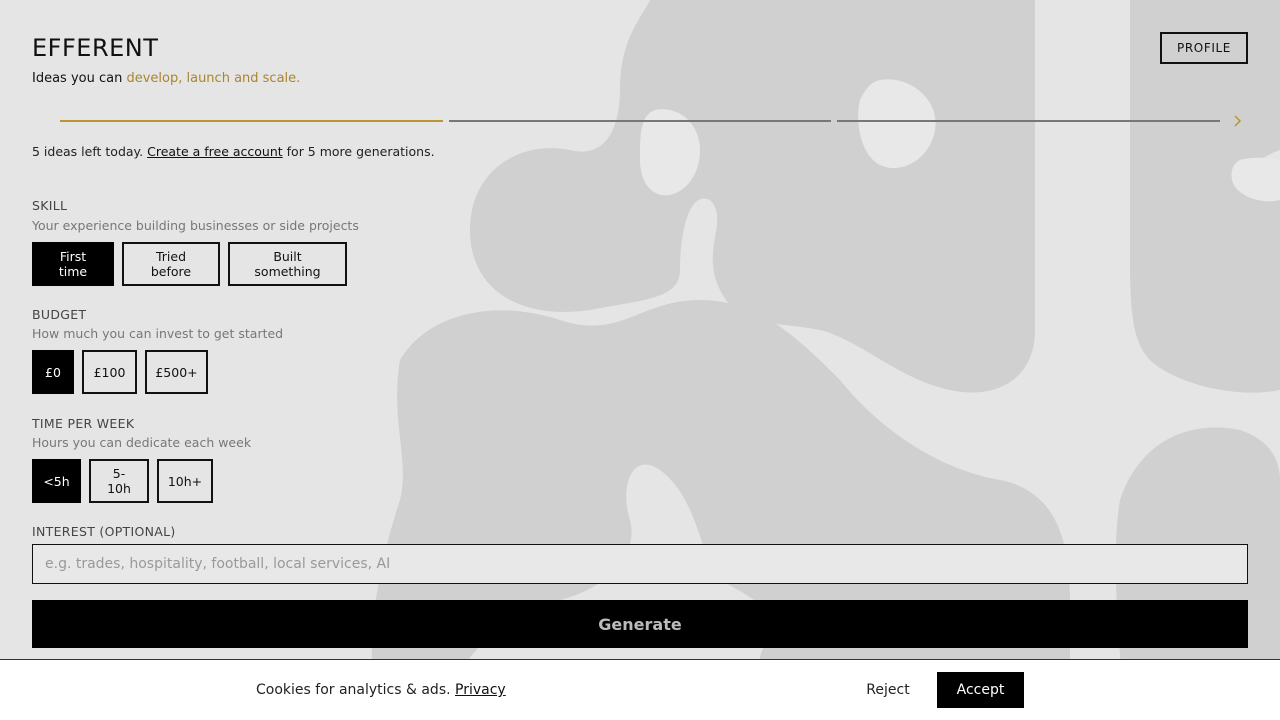 The height and width of the screenshot is (720, 1280). I want to click on interest-input, so click(640, 564).